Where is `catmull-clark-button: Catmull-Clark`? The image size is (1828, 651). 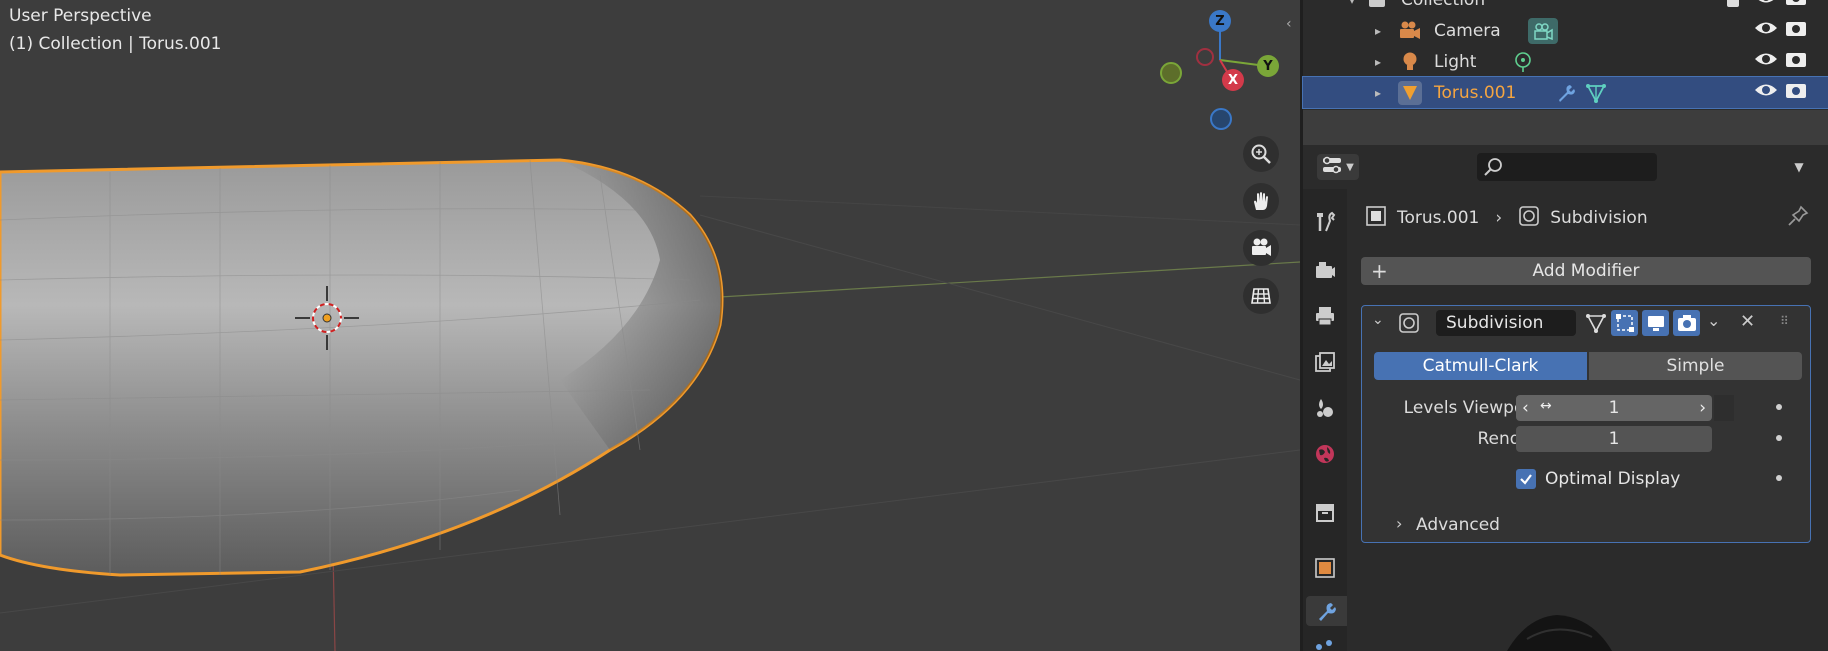 catmull-clark-button: Catmull-Clark is located at coordinates (1480, 366).